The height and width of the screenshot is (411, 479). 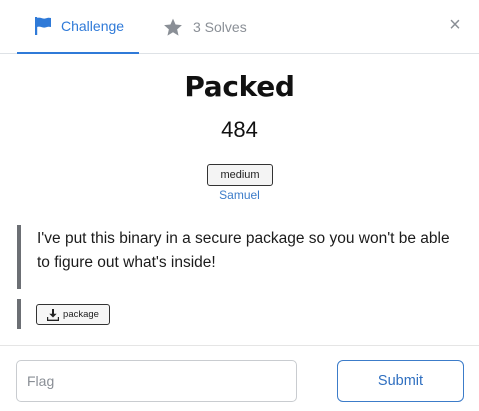 What do you see at coordinates (81, 314) in the screenshot?
I see `file-label: package` at bounding box center [81, 314].